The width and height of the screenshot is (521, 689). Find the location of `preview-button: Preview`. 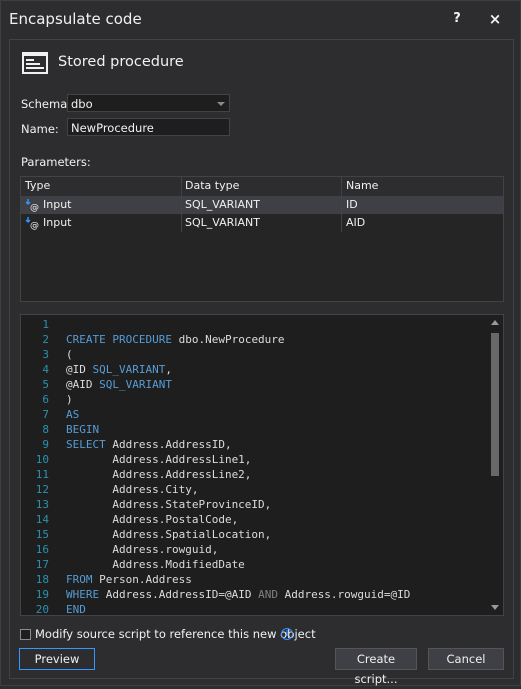

preview-button: Preview is located at coordinates (57, 659).